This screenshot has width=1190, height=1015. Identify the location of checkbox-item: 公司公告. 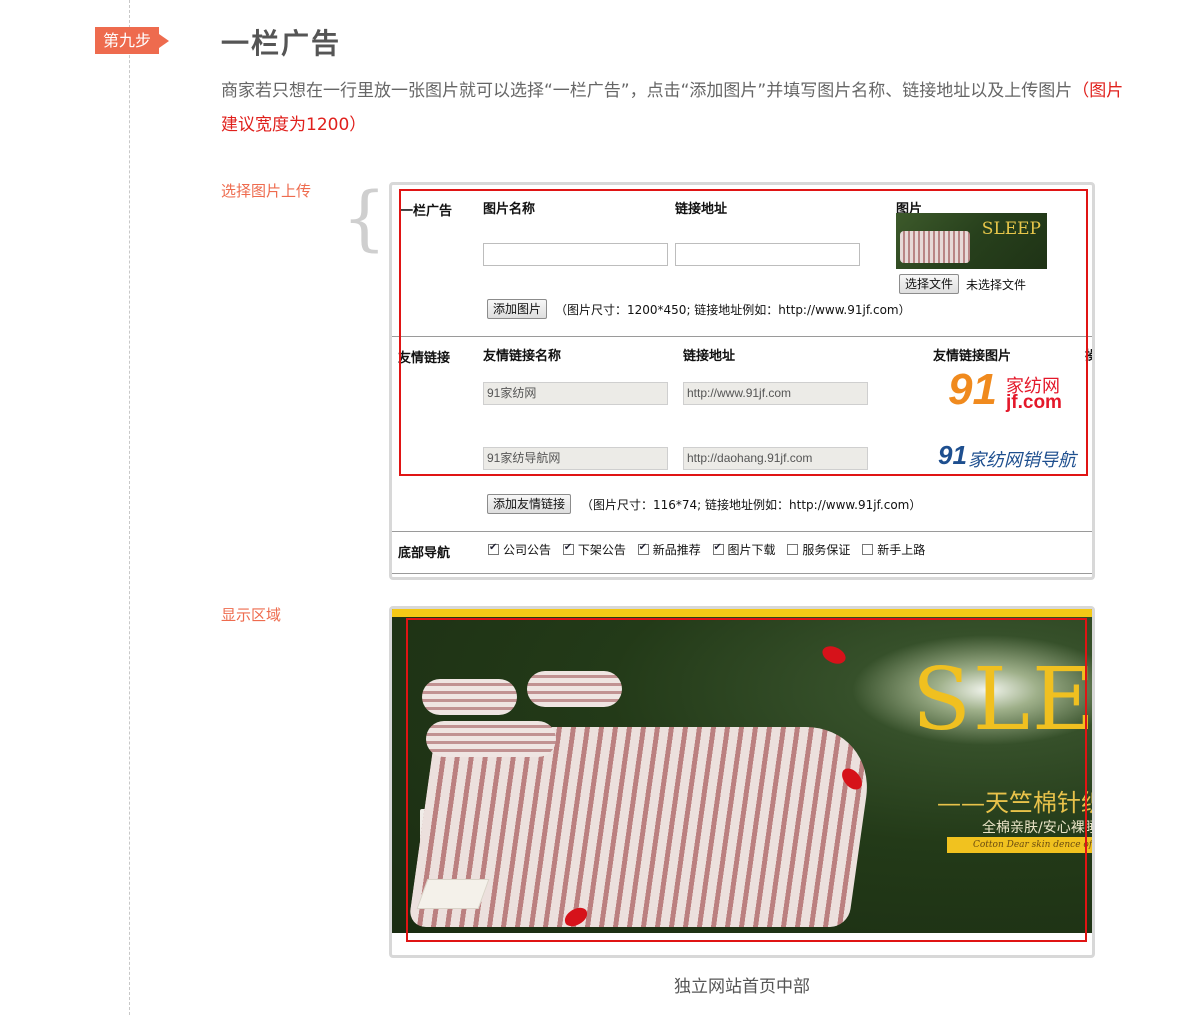
(520, 549).